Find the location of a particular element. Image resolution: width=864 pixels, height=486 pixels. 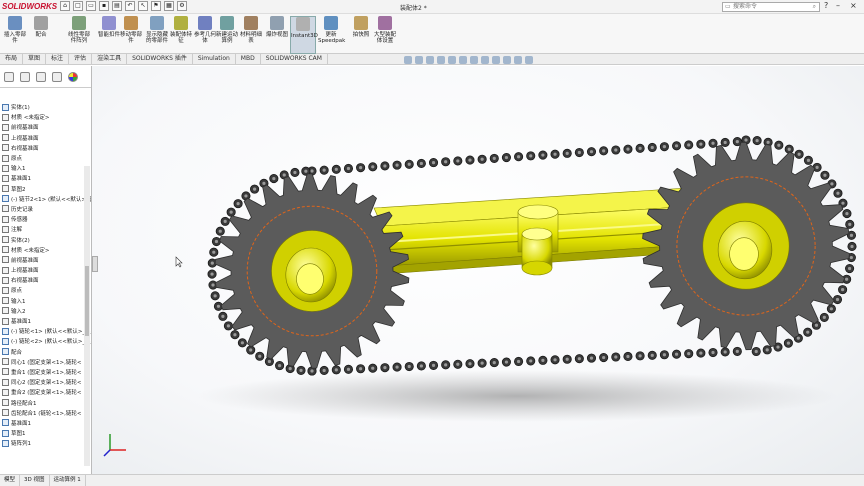

bottom-tab-1: 3D 视图 is located at coordinates (35, 480).